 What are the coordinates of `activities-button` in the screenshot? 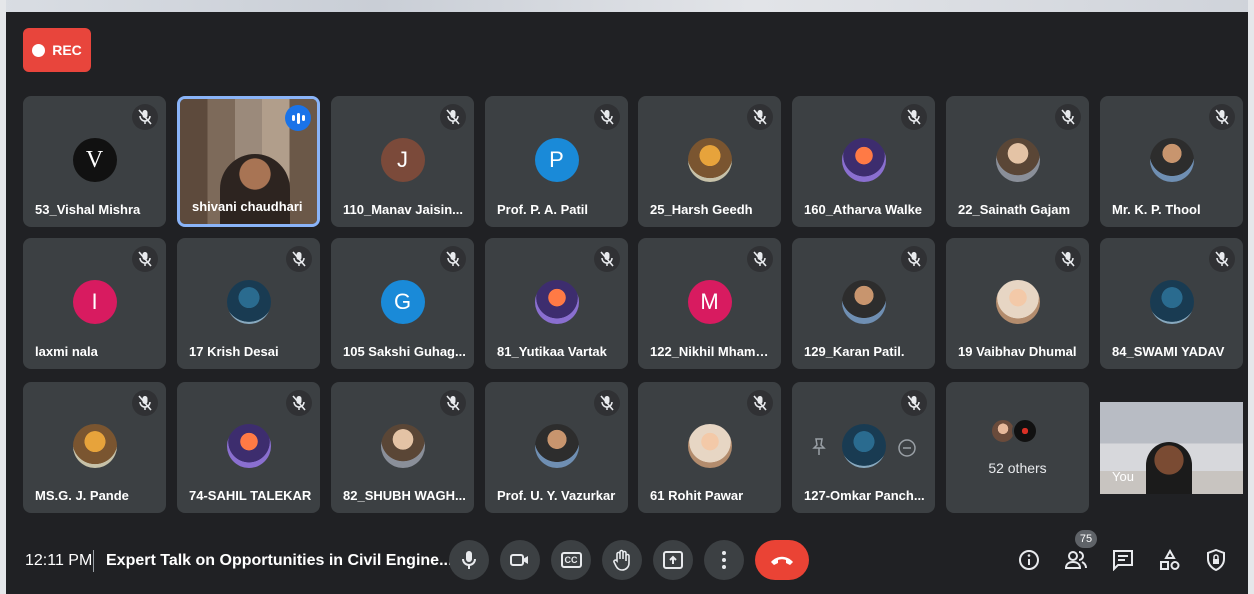 It's located at (1170, 560).